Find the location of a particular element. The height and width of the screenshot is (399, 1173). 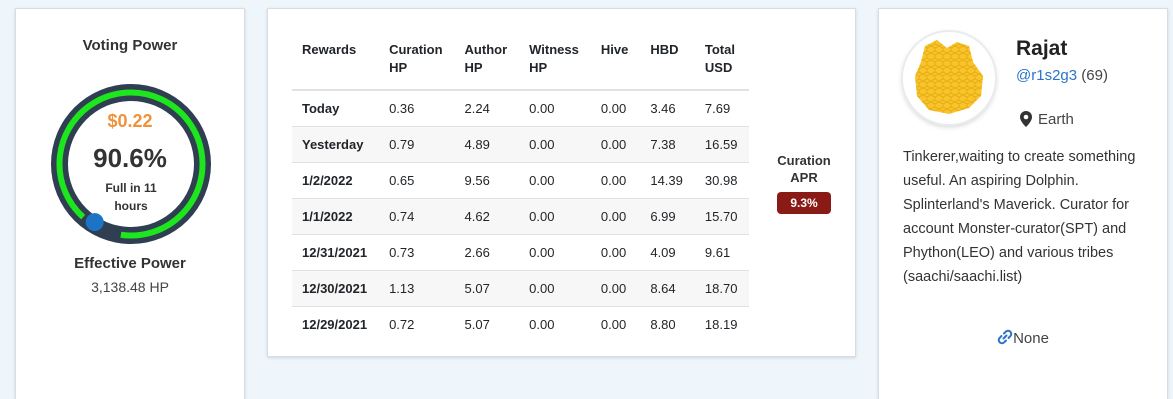

cell-hbd: 8.80 is located at coordinates (667, 324).